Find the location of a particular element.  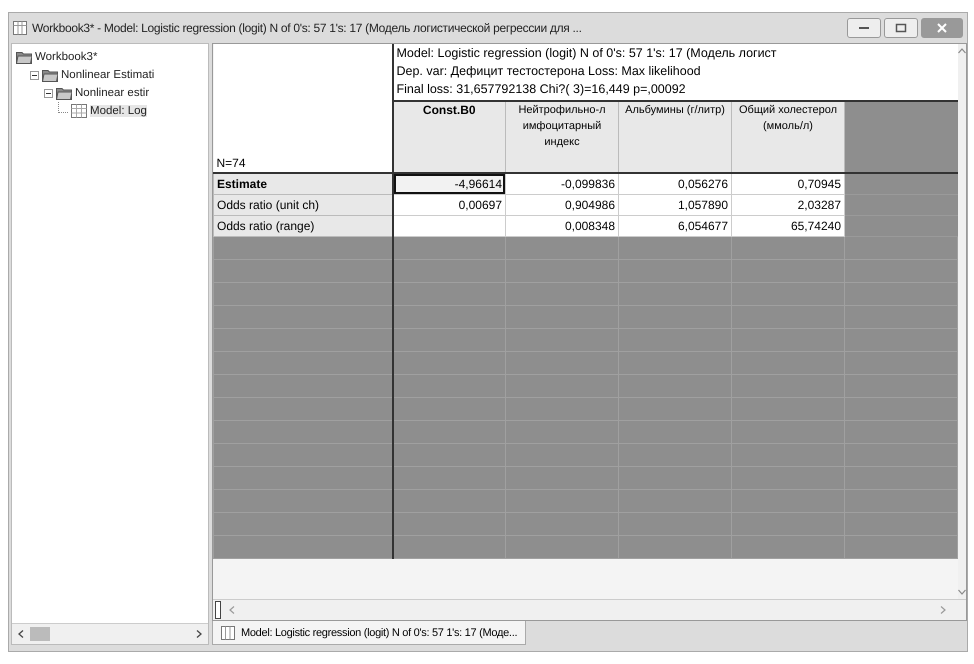

tree-item: Model: Log is located at coordinates (118, 111).